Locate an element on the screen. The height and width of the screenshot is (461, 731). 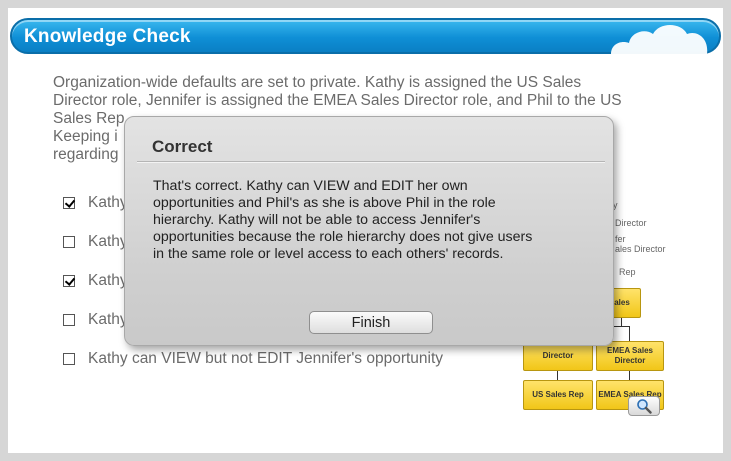
answer-option-4: Kathy is located at coordinates (95, 320).